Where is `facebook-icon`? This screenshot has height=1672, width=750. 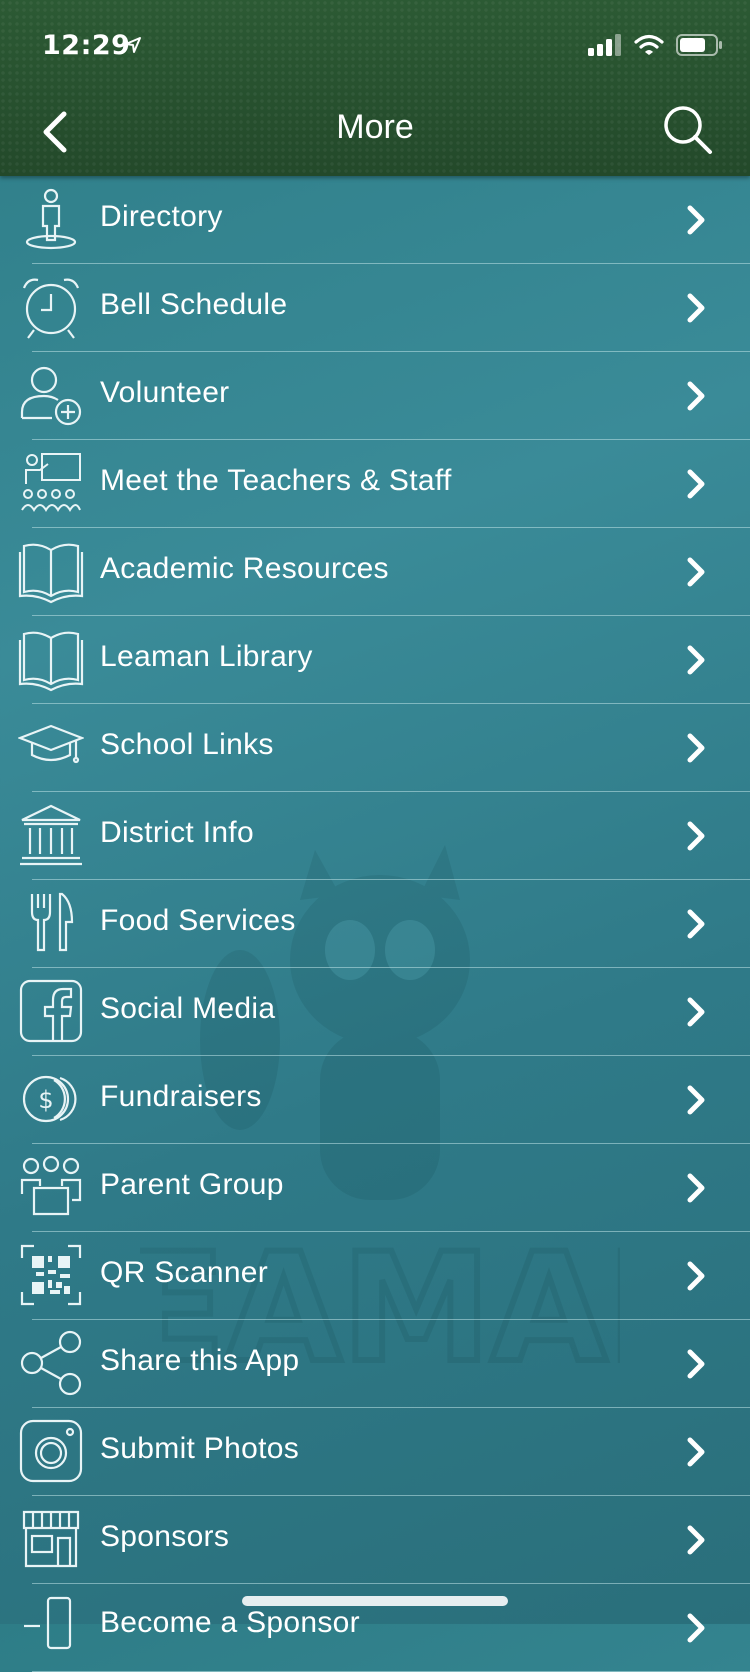
facebook-icon is located at coordinates (51, 1011).